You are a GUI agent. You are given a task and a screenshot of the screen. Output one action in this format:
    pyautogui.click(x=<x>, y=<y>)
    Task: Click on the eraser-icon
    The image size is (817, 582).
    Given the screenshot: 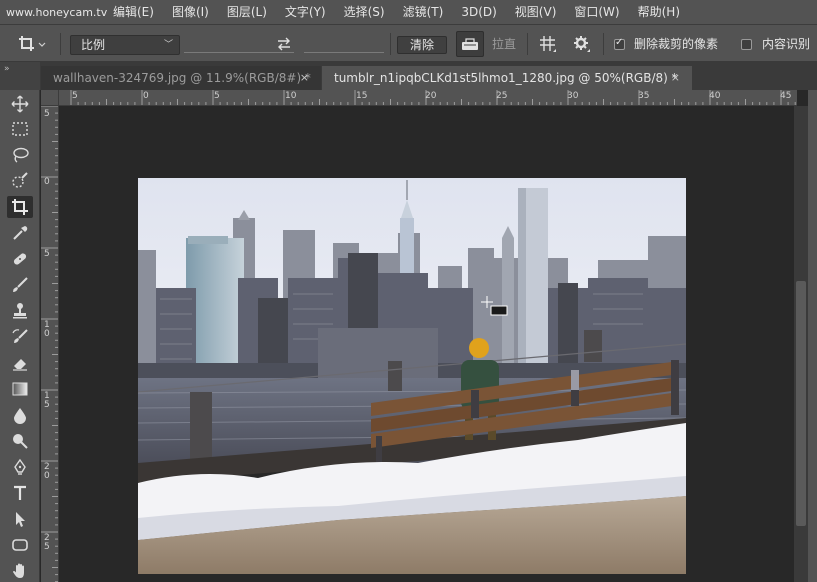 What is the action you would take?
    pyautogui.click(x=20, y=363)
    